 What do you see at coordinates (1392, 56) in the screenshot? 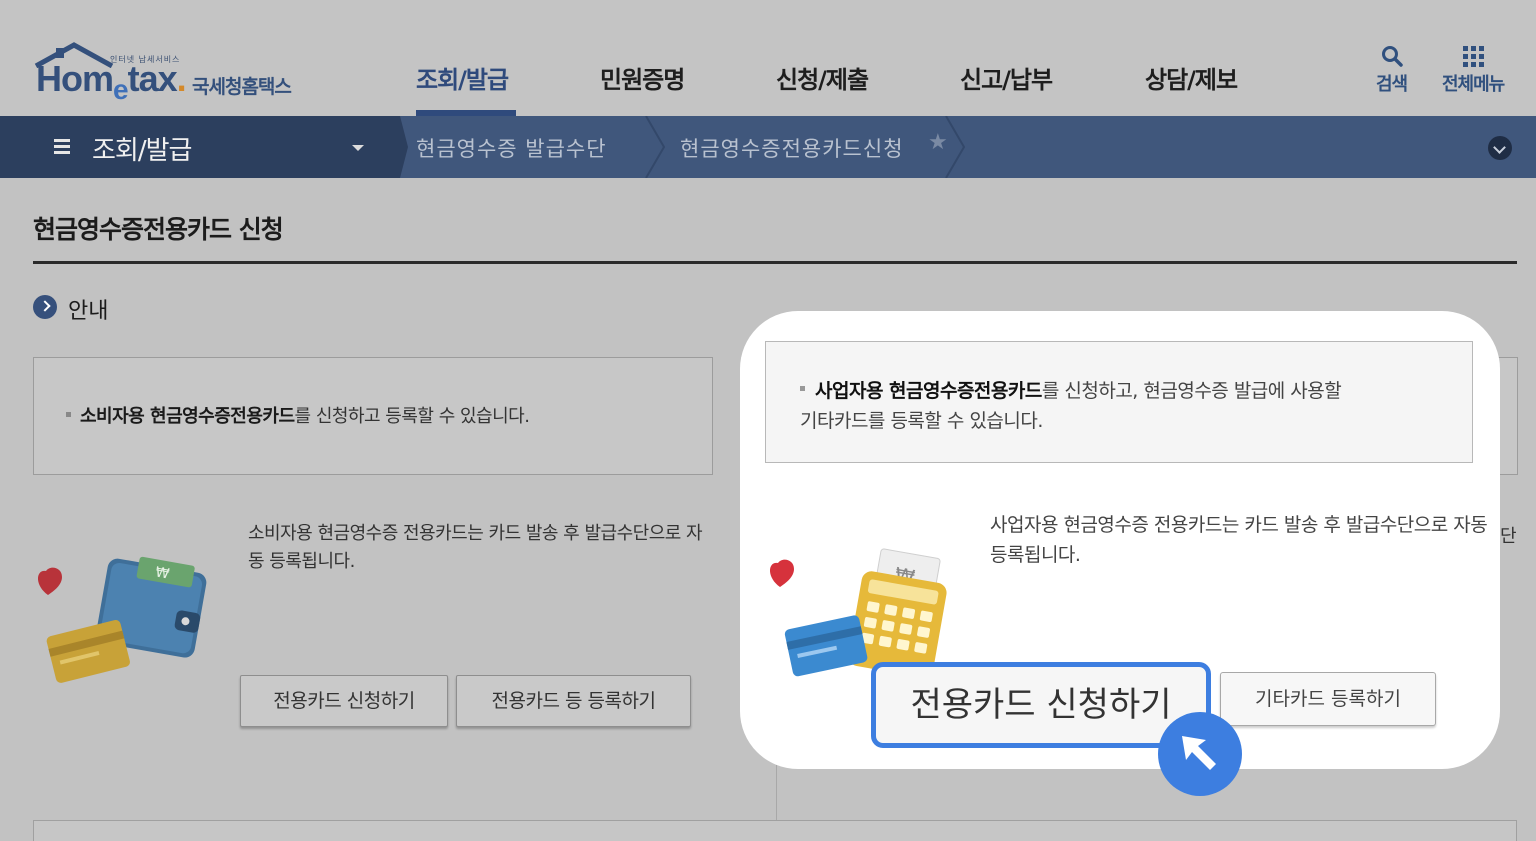
I see `search-icon` at bounding box center [1392, 56].